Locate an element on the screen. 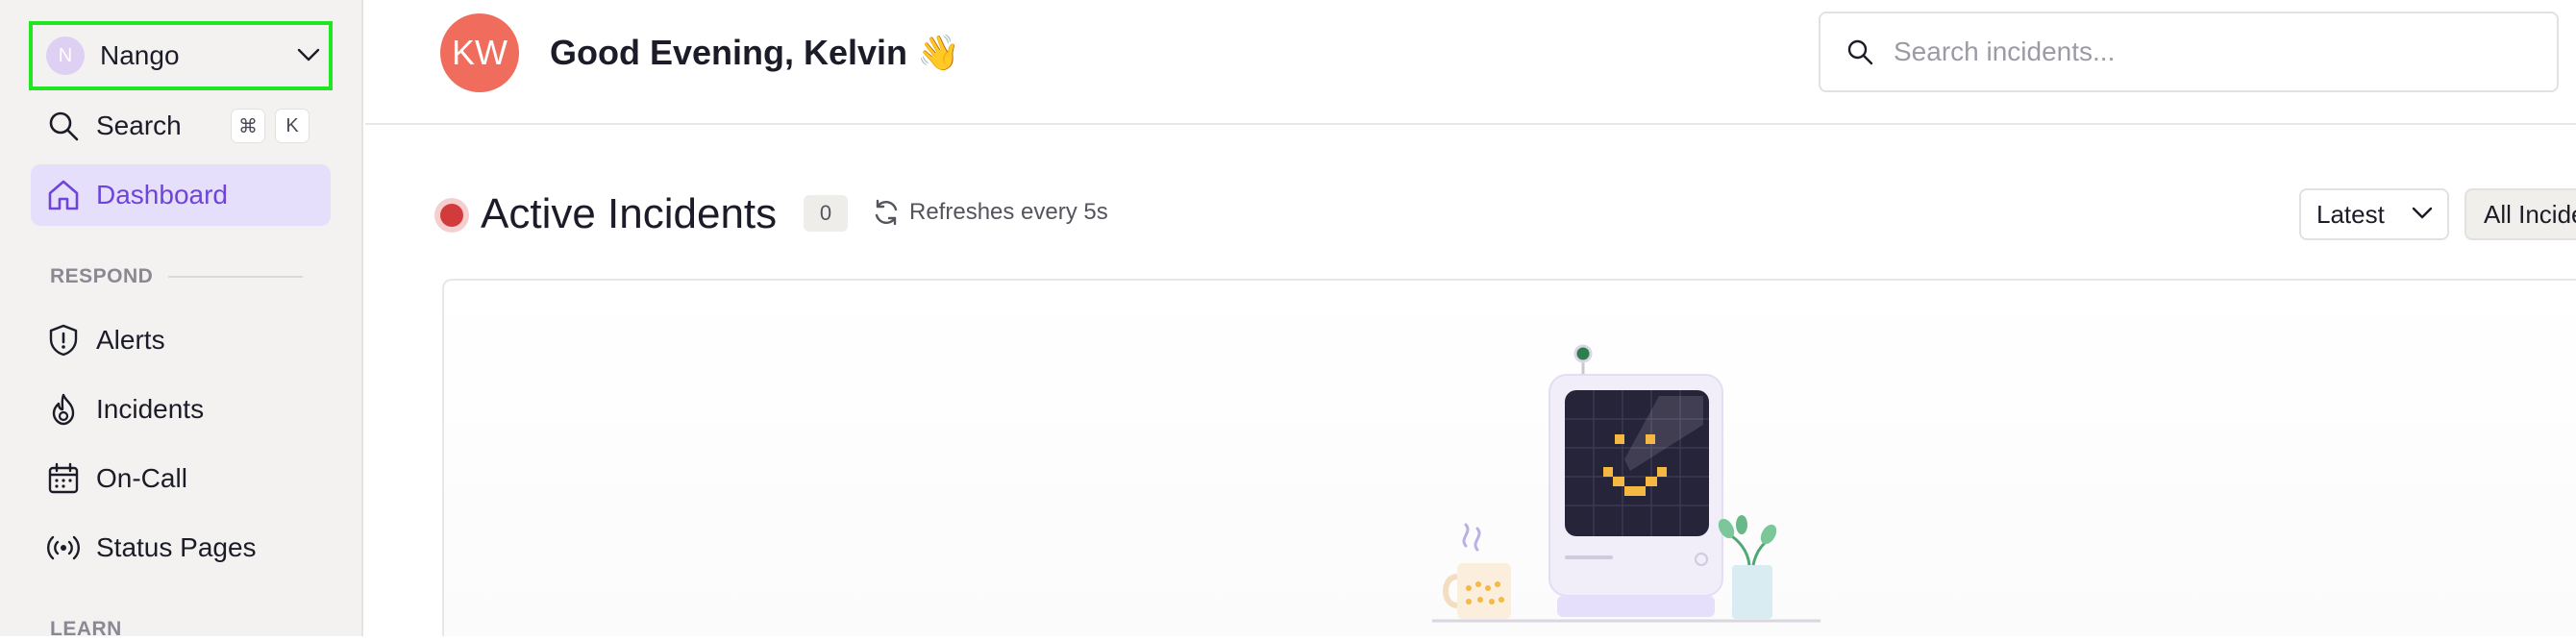  section-heading-learn: LEARN is located at coordinates (86, 629).